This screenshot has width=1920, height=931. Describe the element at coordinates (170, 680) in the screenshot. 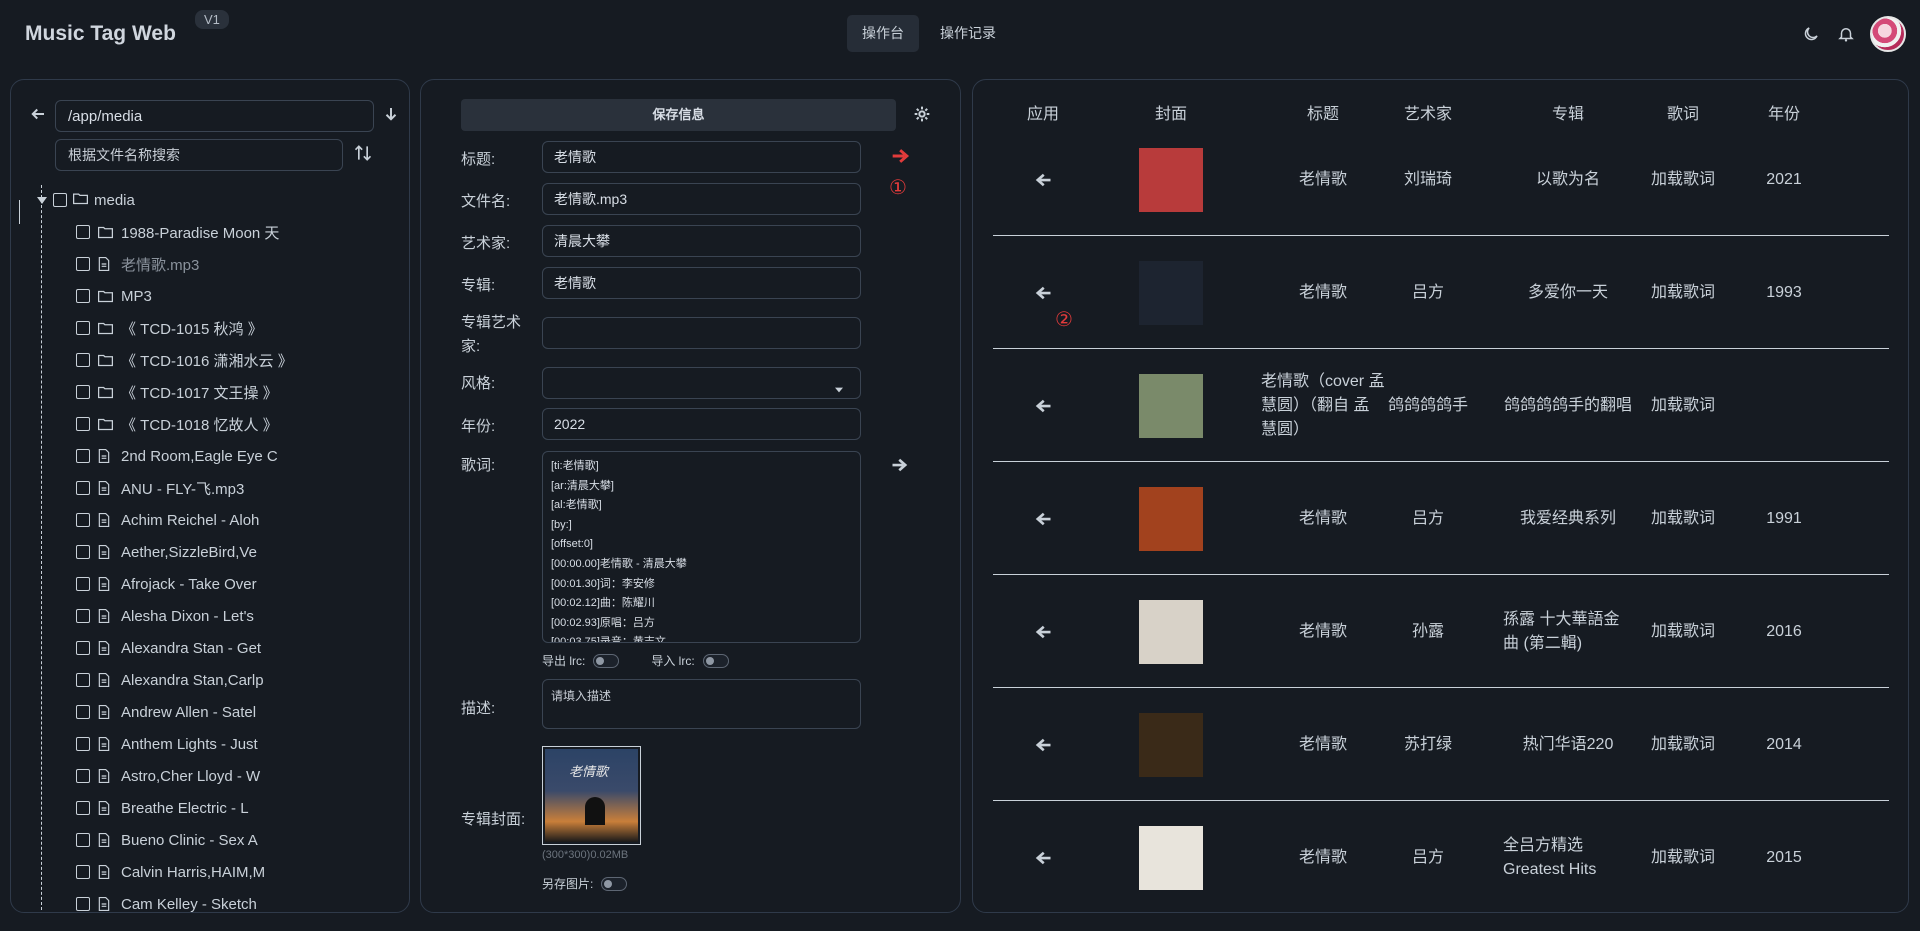

I see `tree-item: Alexandra Stan,Carlp` at that location.